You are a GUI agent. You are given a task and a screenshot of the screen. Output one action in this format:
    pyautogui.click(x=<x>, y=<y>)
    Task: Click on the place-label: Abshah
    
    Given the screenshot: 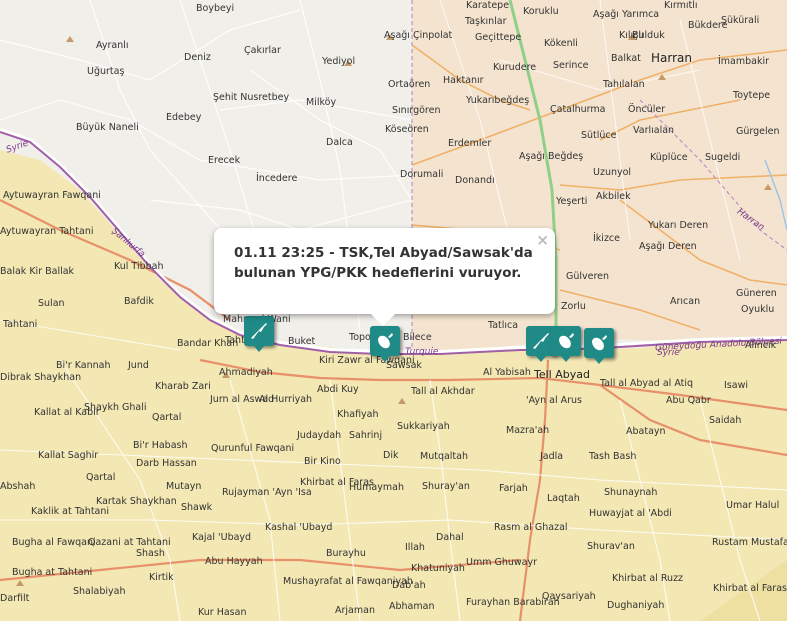 What is the action you would take?
    pyautogui.click(x=18, y=486)
    